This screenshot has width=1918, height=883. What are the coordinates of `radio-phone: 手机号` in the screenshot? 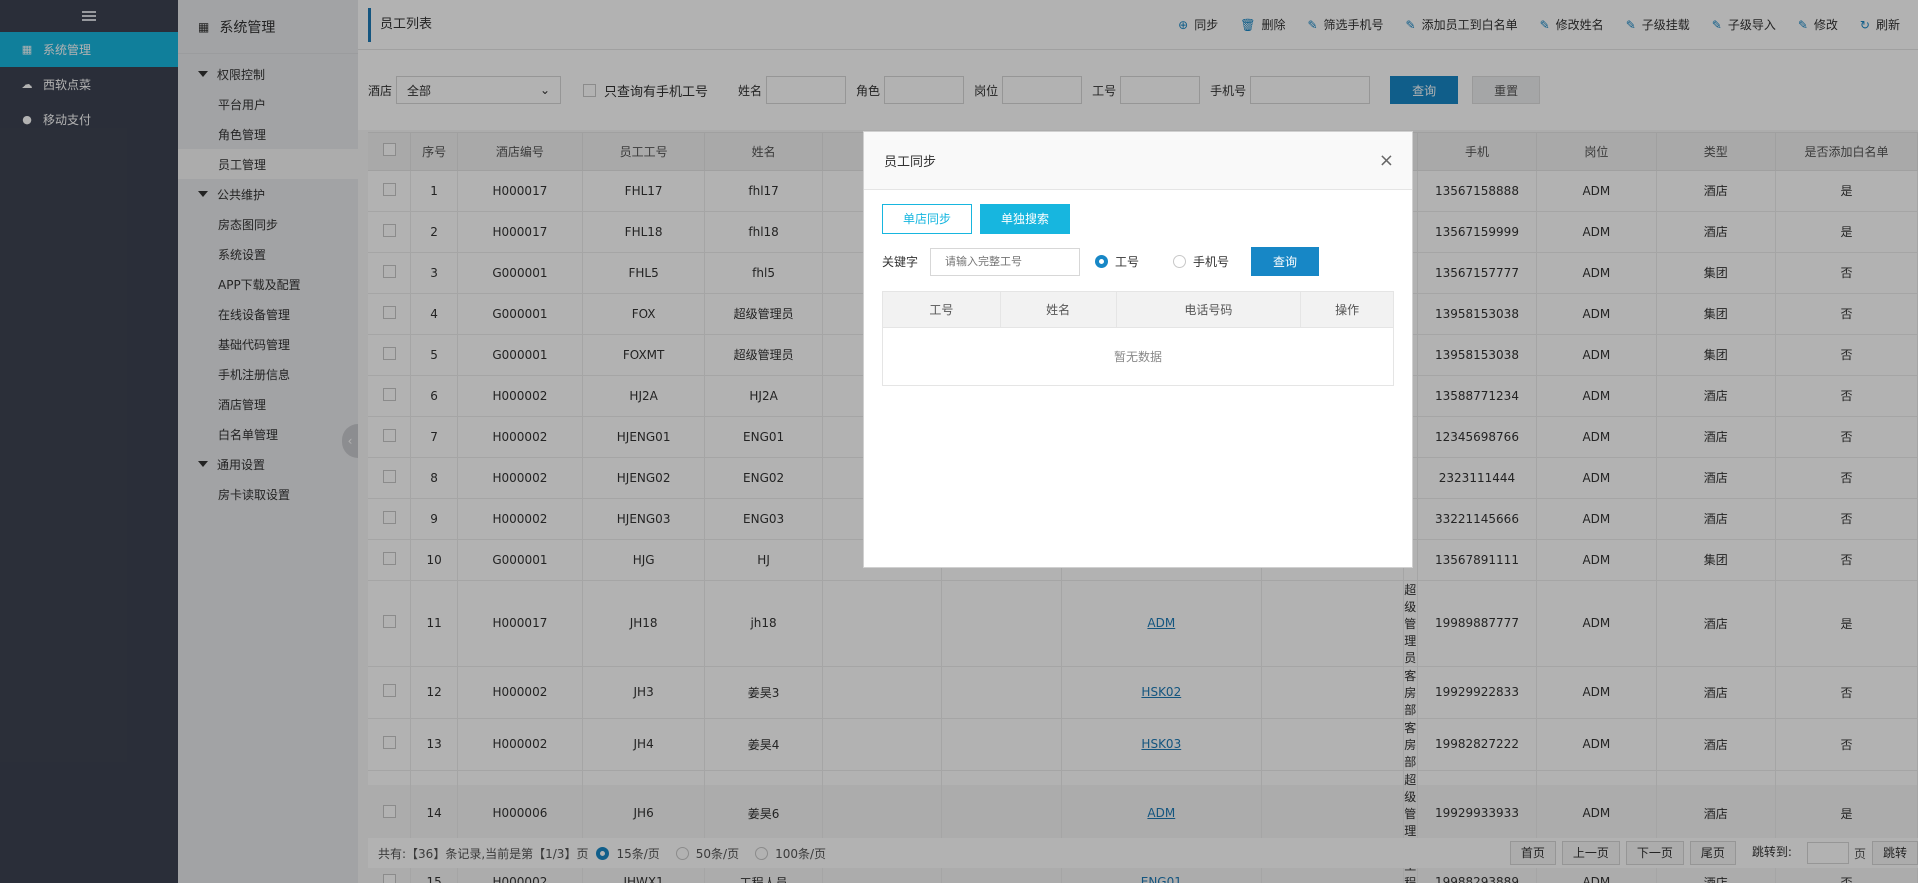 It's located at (1201, 261).